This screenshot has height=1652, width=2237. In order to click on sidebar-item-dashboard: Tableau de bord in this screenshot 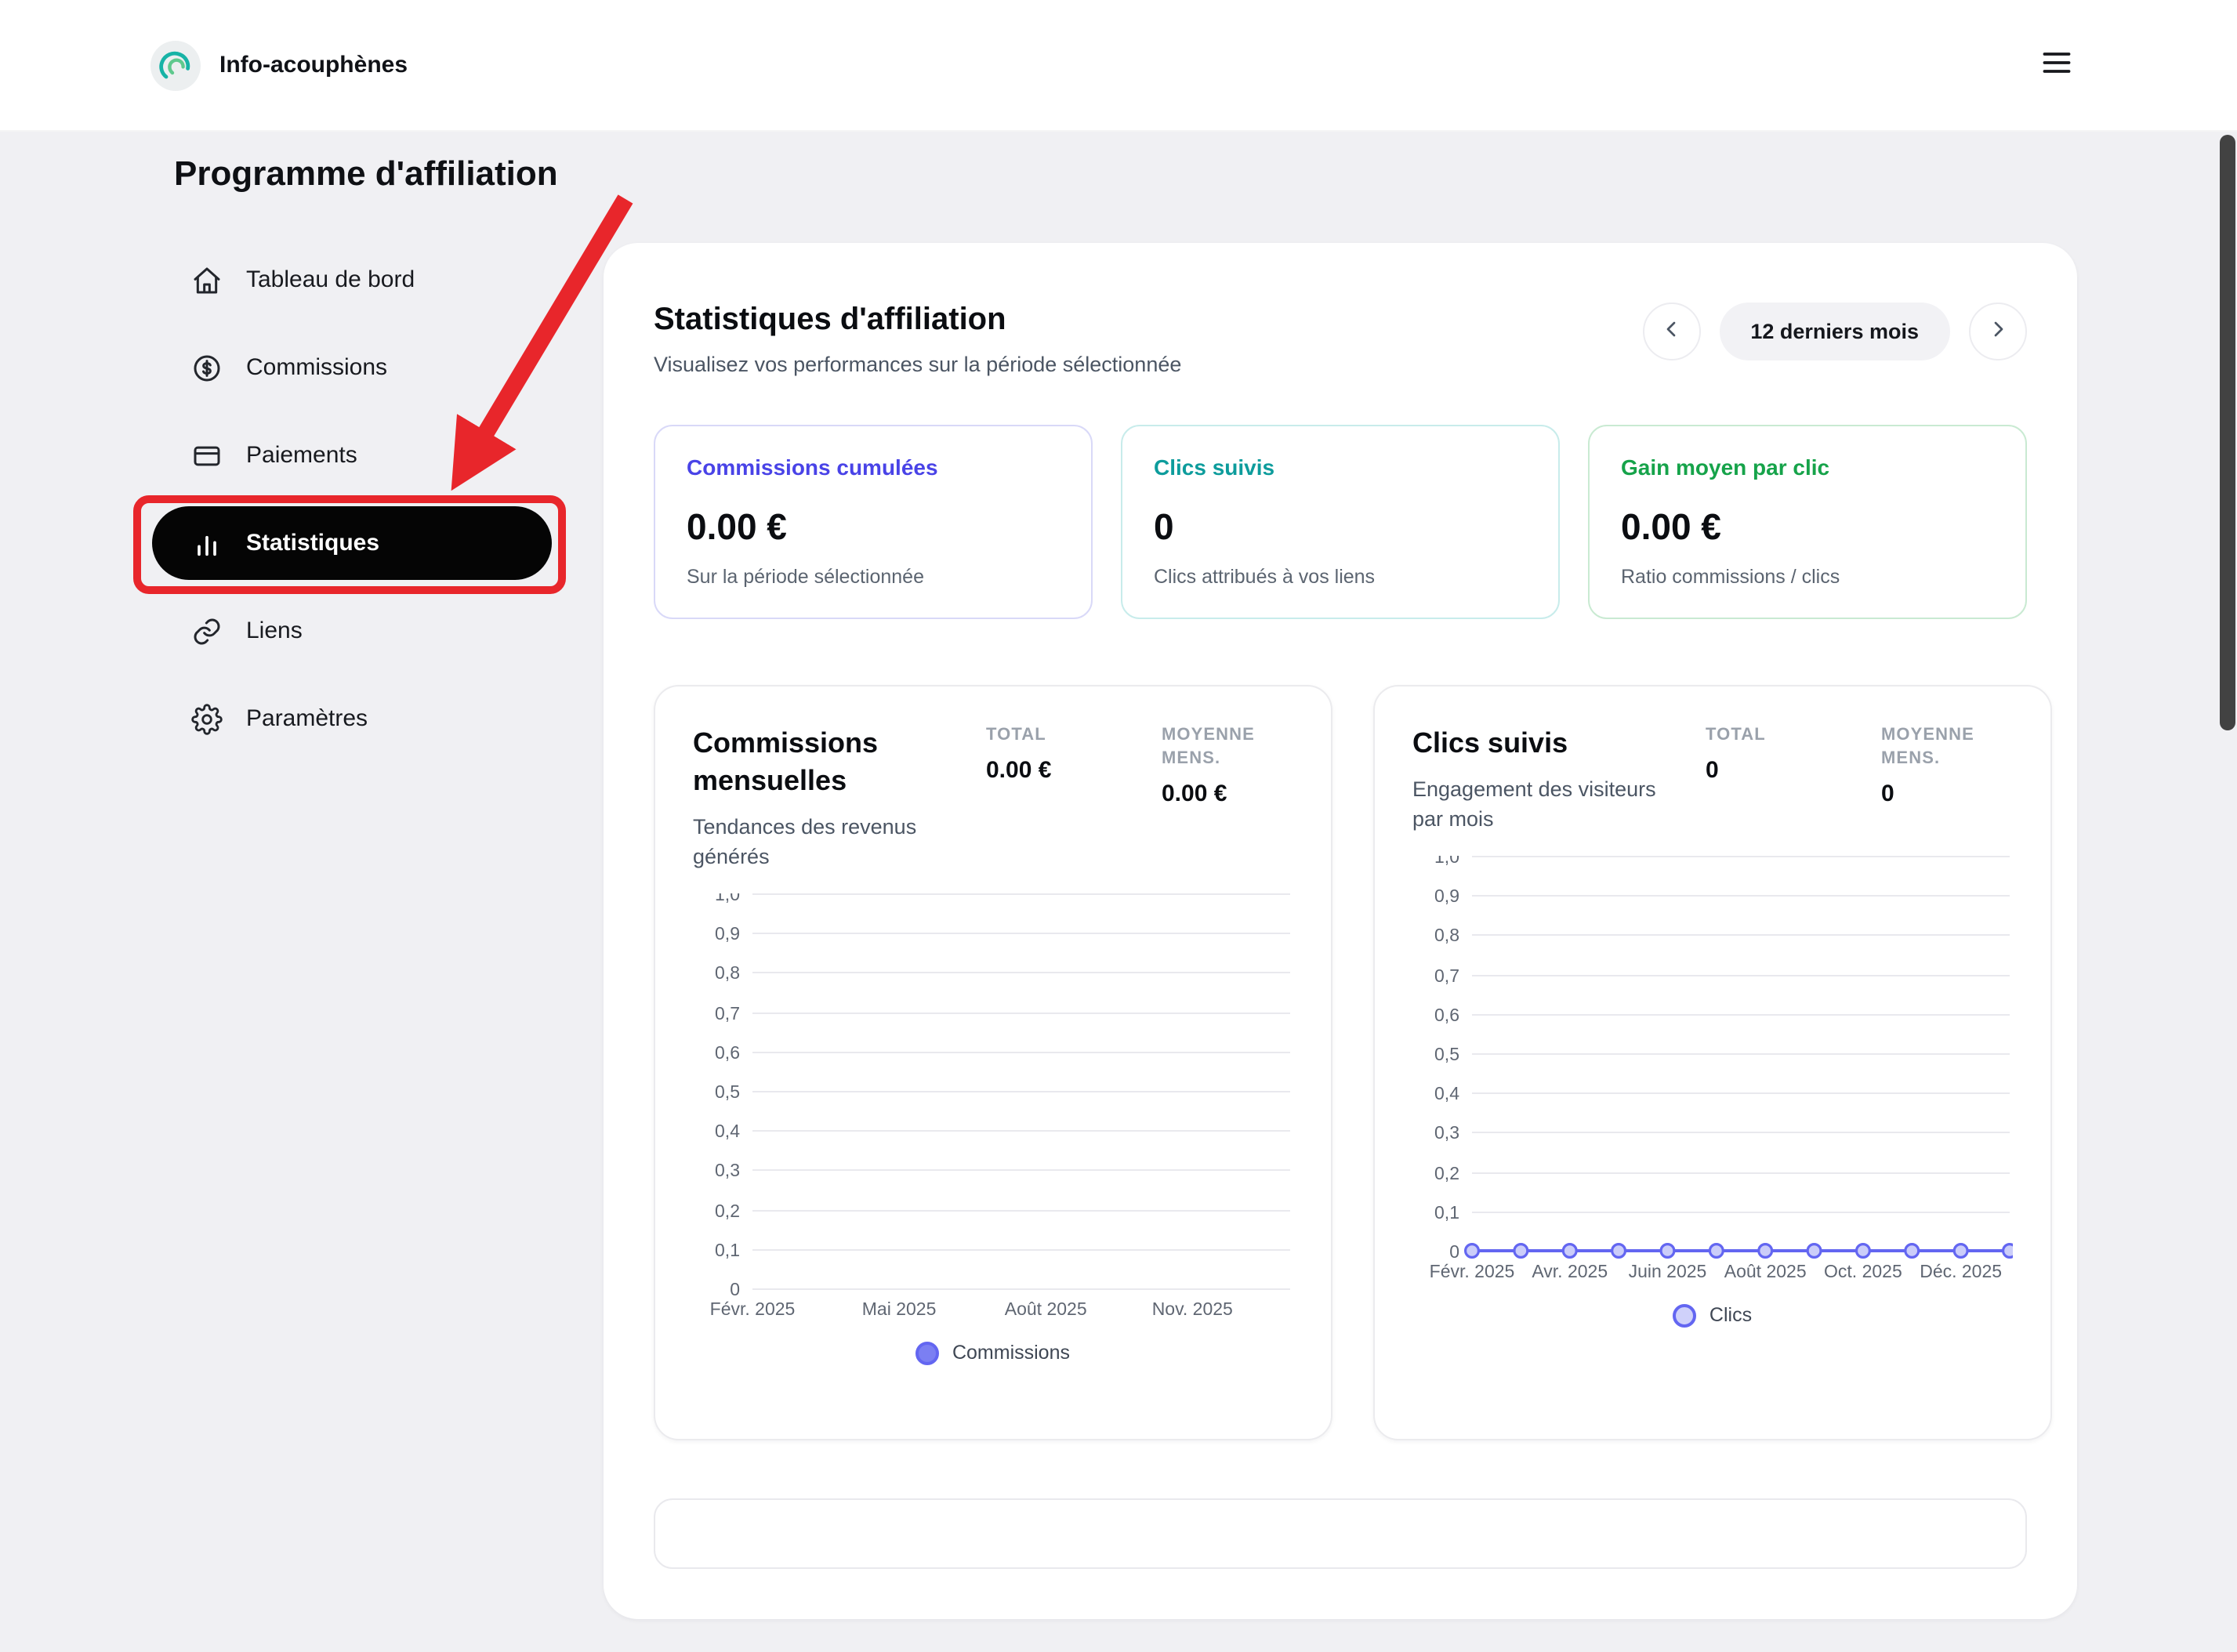, I will do `click(352, 280)`.